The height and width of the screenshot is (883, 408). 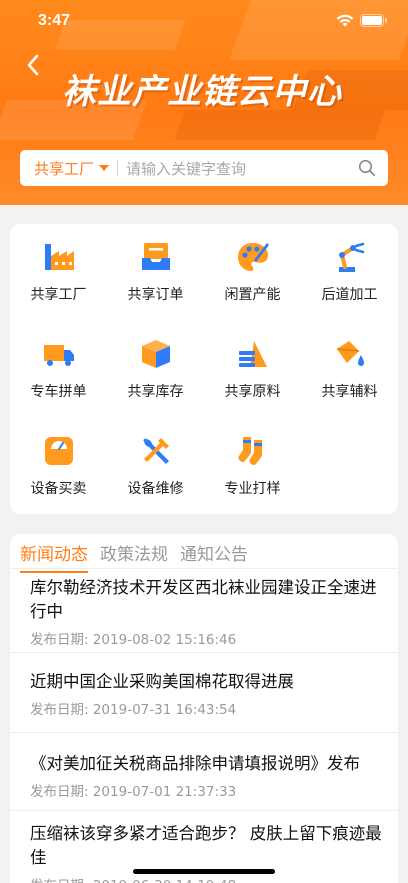 I want to click on news-date: 发布日期: 2019-07-31 16:43:54, so click(x=133, y=710).